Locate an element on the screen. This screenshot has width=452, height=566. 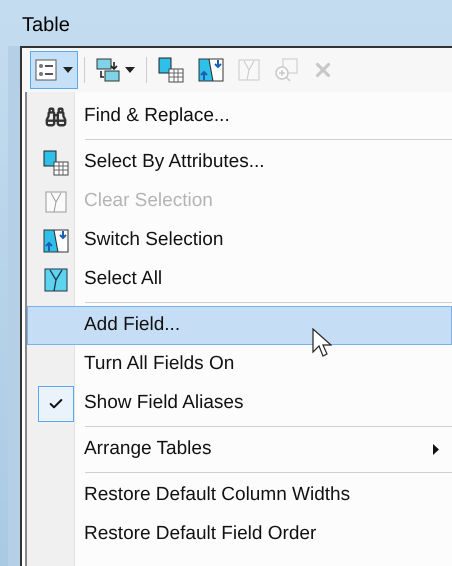
menu-item: Show Field Aliases is located at coordinates (239, 403).